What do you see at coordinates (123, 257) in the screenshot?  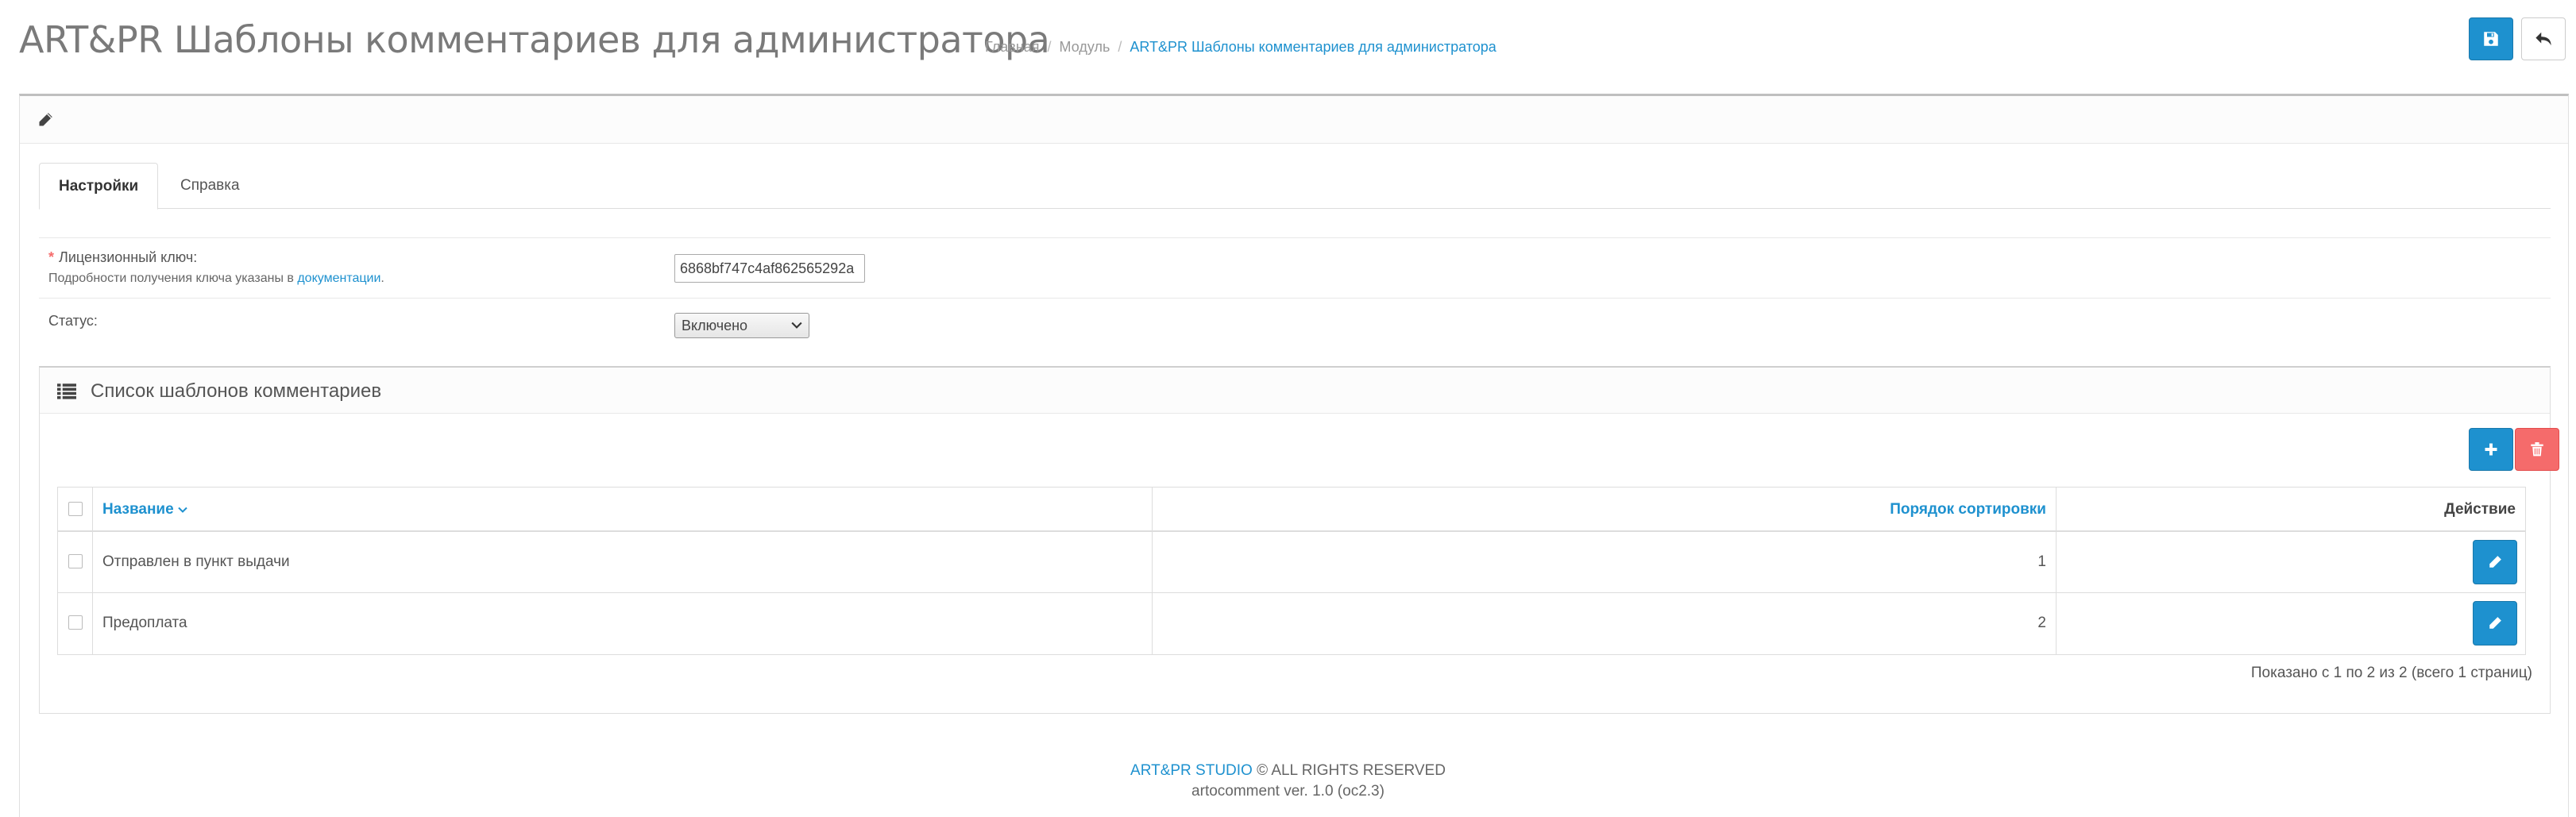 I see `license-label: * Лицензионный ключ:` at bounding box center [123, 257].